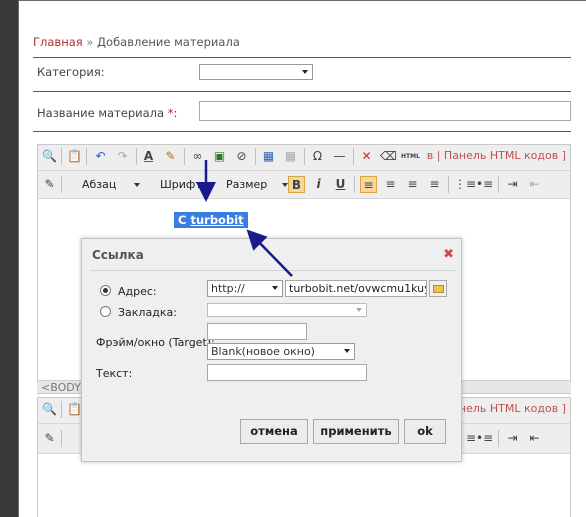 The width and height of the screenshot is (586, 517). I want to click on highlight-icon: ✎, so click(170, 156).